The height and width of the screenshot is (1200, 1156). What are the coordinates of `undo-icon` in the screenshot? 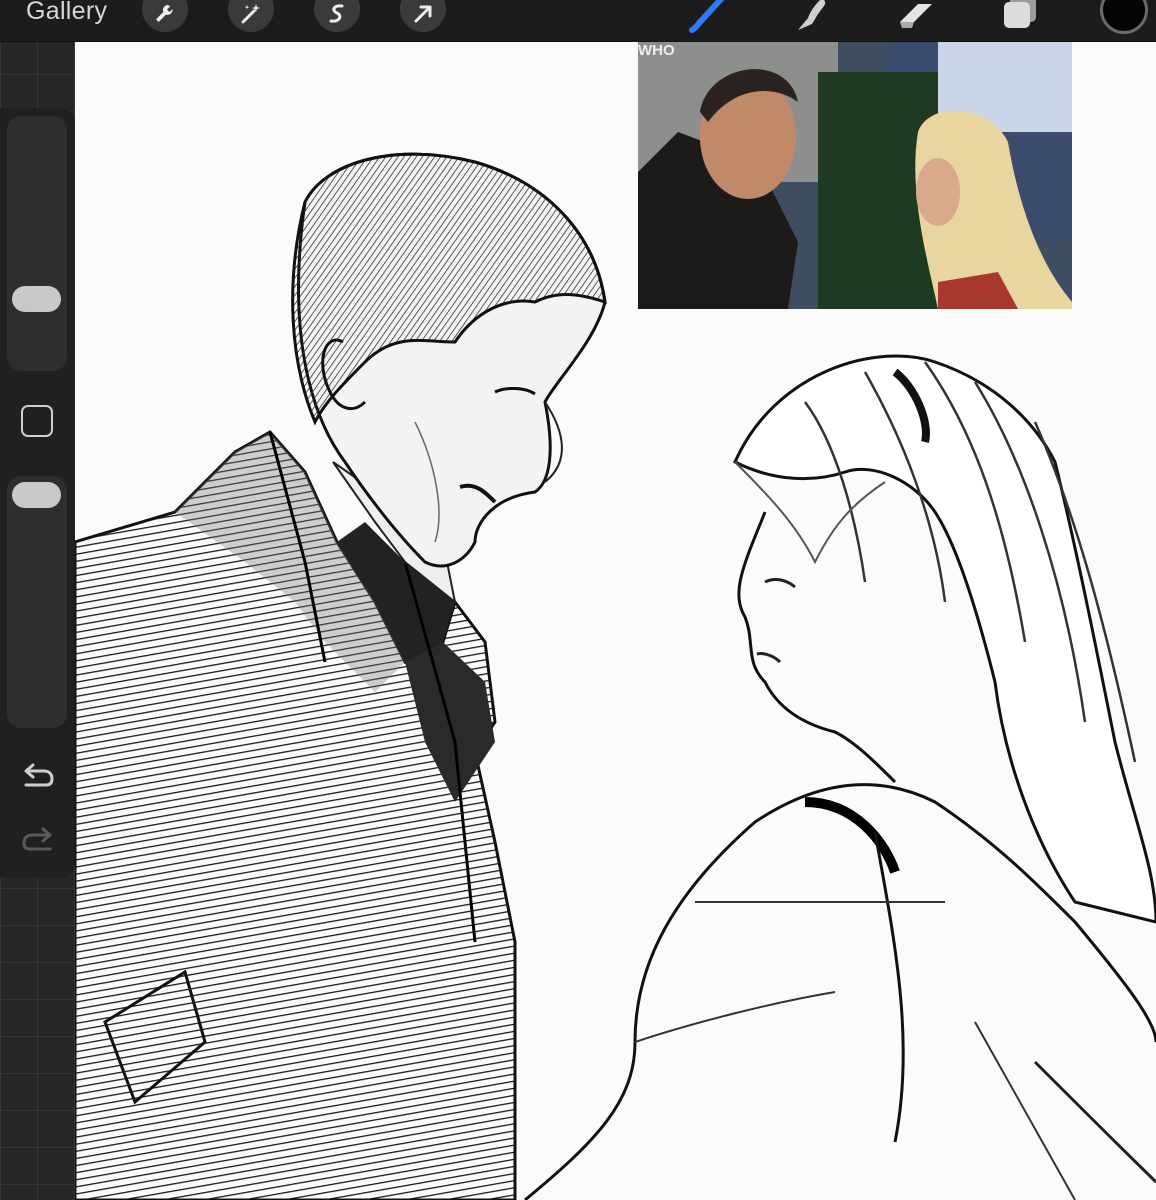 It's located at (38, 776).